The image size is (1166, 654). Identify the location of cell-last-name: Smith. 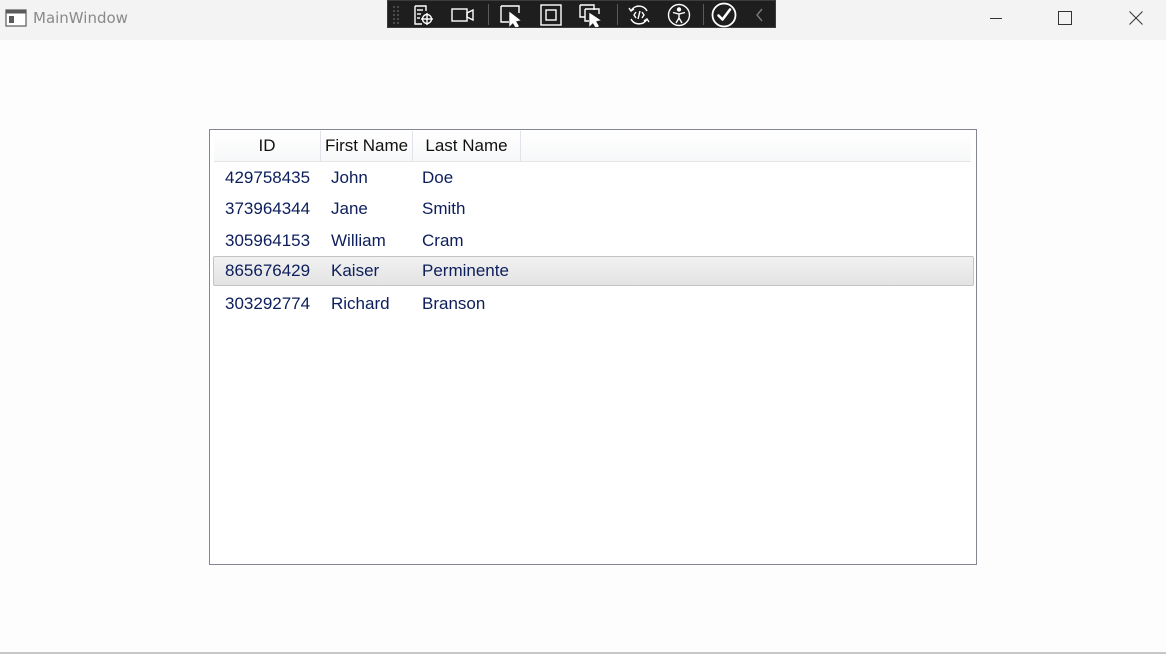
(444, 208).